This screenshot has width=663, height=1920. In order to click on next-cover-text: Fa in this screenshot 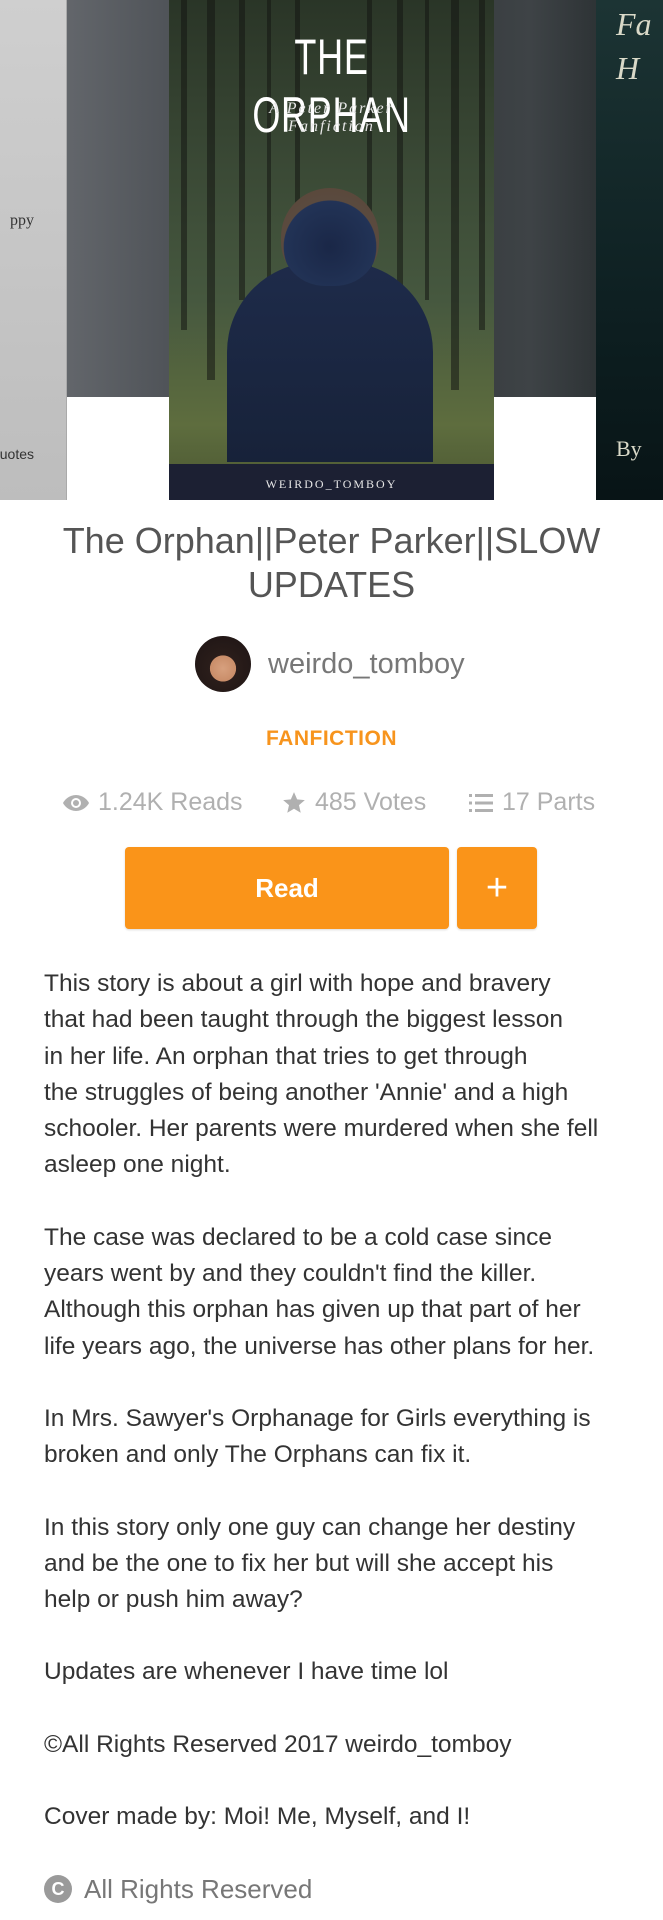, I will do `click(634, 24)`.